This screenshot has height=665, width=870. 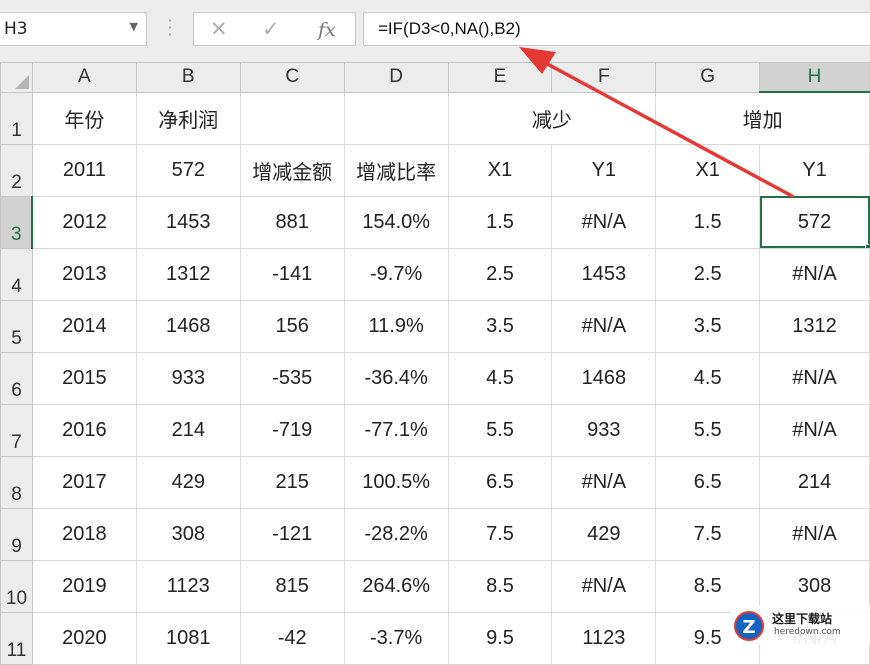 I want to click on row-header: 10, so click(x=16, y=586).